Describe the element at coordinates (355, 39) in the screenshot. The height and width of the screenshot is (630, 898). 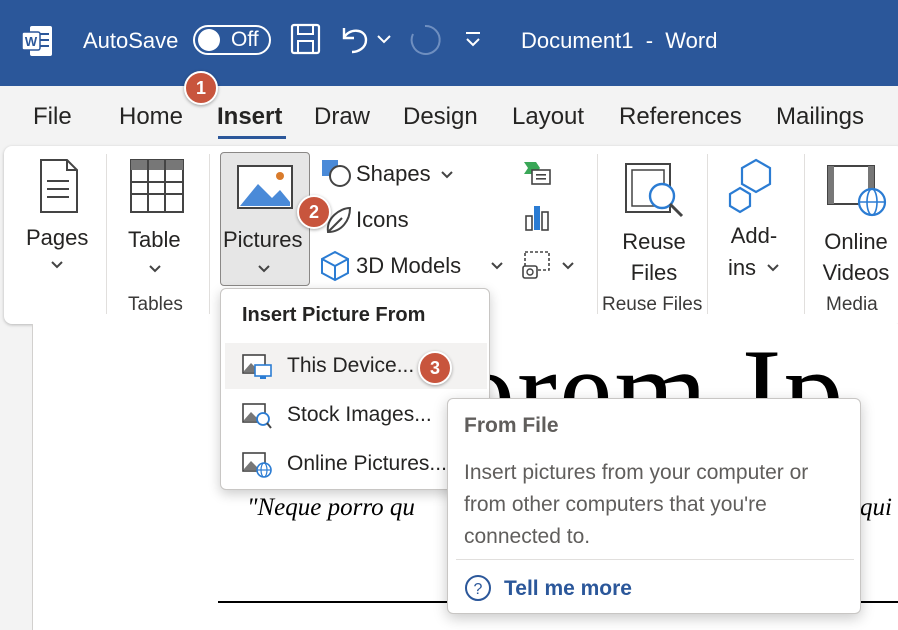
I see `undo-icon` at that location.